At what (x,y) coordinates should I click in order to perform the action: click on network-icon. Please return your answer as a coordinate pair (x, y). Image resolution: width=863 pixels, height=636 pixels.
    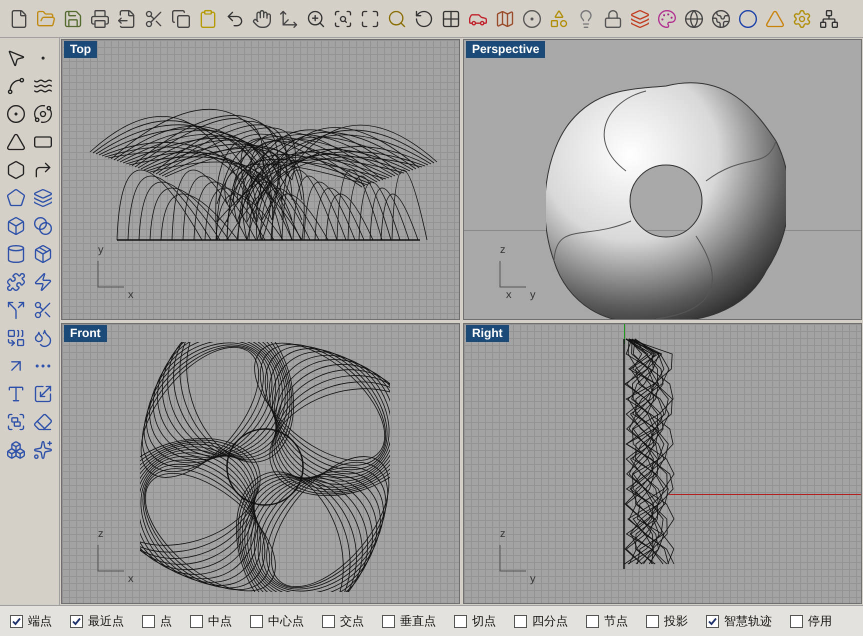
    Looking at the image, I should click on (829, 19).